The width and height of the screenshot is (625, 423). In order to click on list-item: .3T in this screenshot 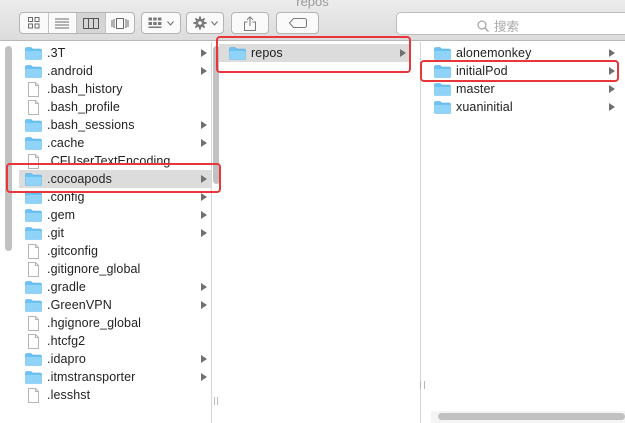, I will do `click(115, 53)`.